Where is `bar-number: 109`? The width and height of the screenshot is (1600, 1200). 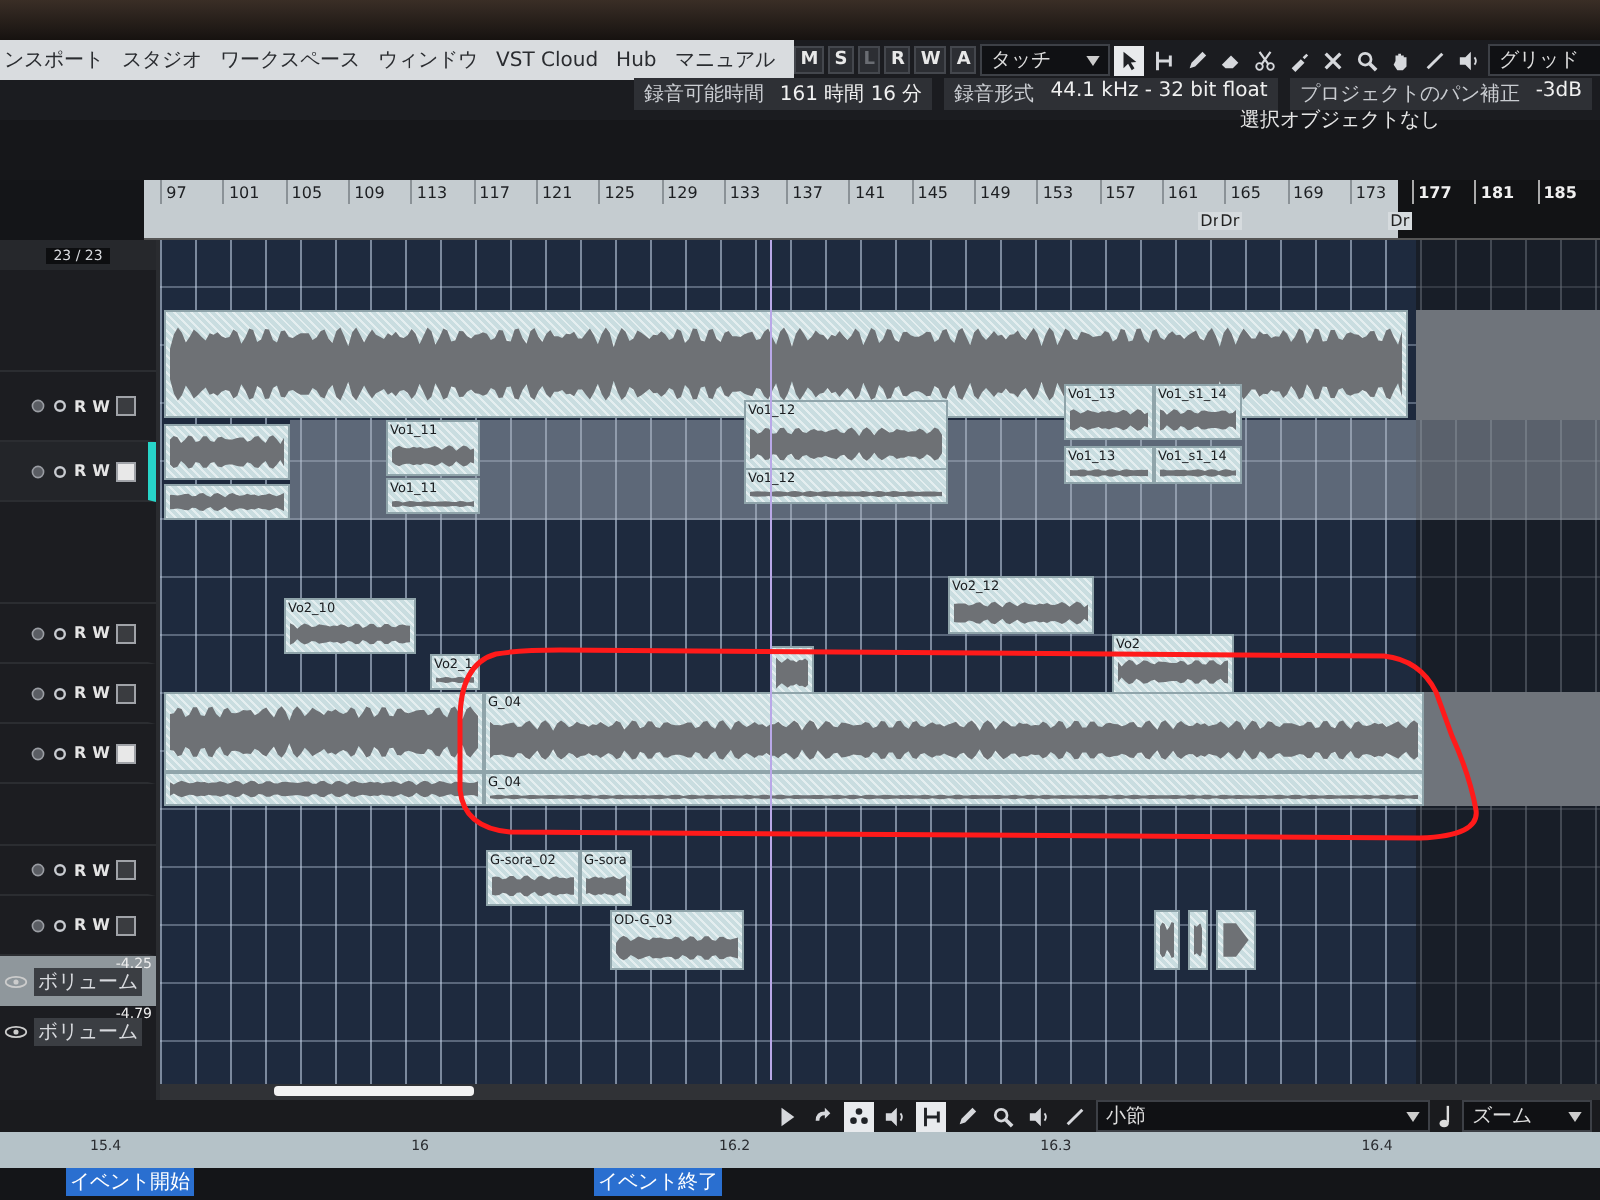 bar-number: 109 is located at coordinates (379, 192).